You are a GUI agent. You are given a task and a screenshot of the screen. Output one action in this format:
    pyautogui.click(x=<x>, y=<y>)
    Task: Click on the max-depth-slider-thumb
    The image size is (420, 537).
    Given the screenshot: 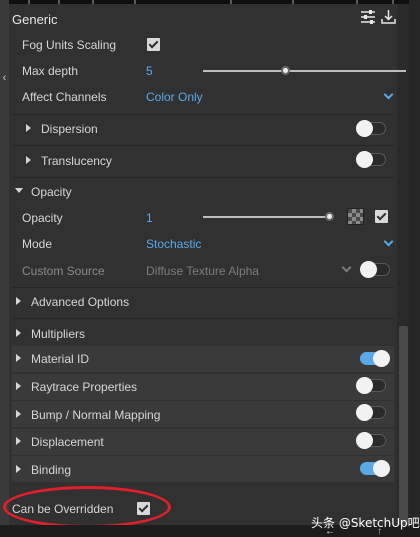 What is the action you would take?
    pyautogui.click(x=285, y=70)
    